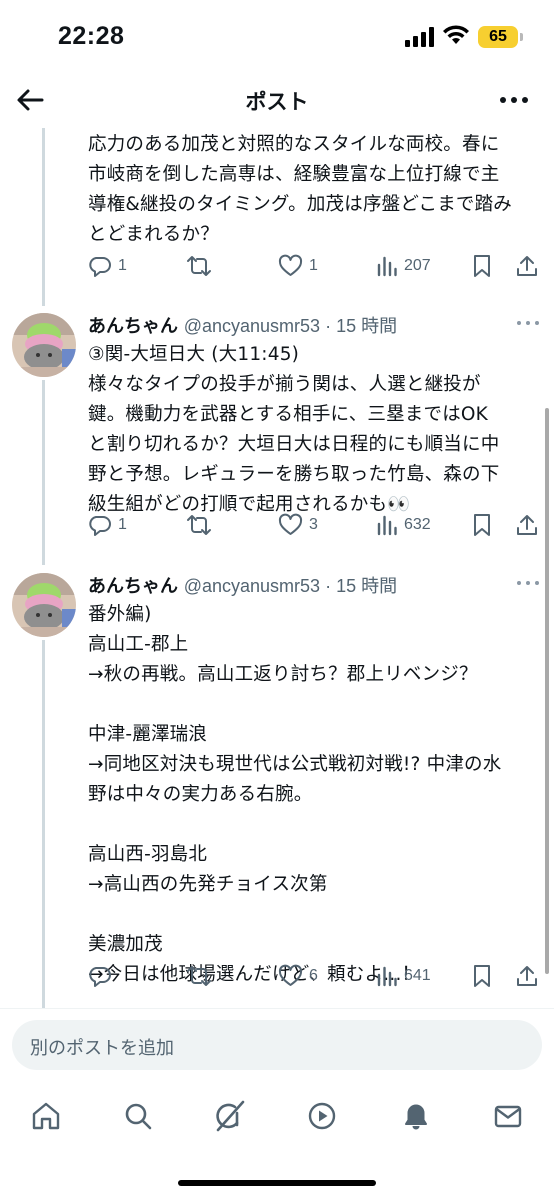 This screenshot has width=554, height=1199. What do you see at coordinates (498, 37) in the screenshot?
I see `battery-indicator: 65` at bounding box center [498, 37].